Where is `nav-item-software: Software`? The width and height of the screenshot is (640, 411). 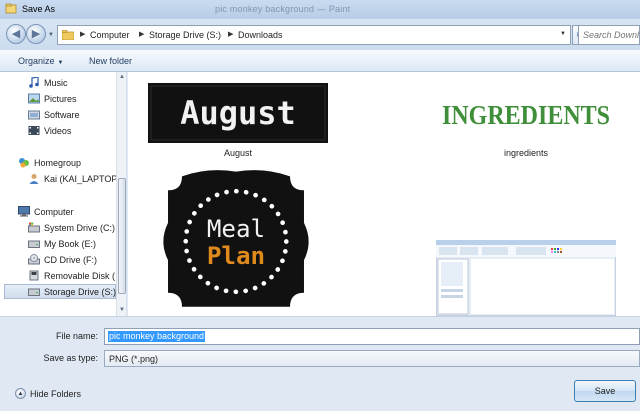 nav-item-software: Software is located at coordinates (72, 114).